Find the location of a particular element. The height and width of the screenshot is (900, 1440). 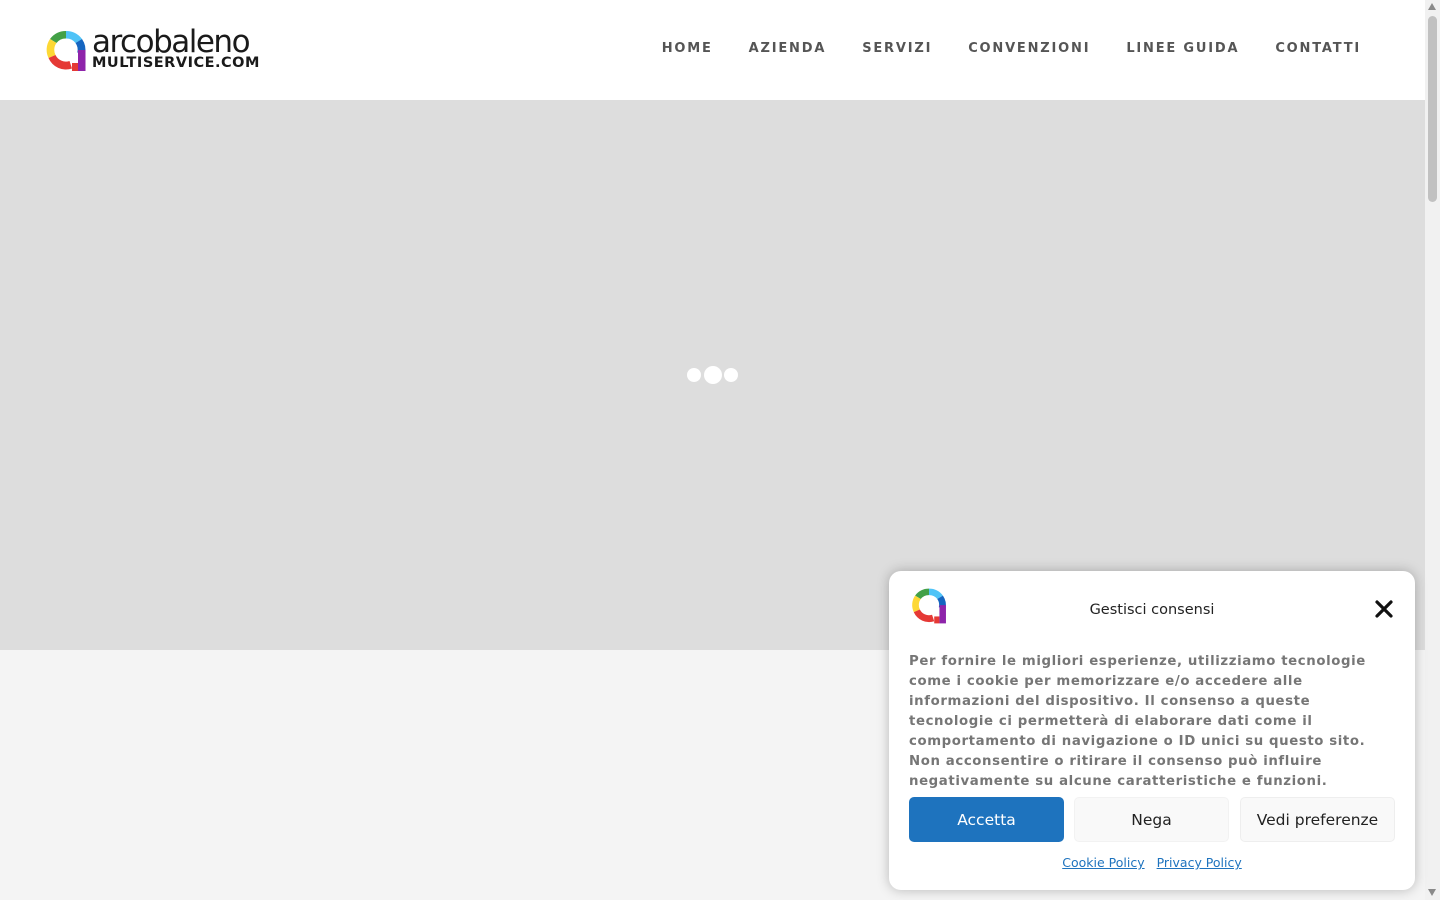

cookie-policy-links: Cookie Policy Privacy Policy is located at coordinates (1152, 863).